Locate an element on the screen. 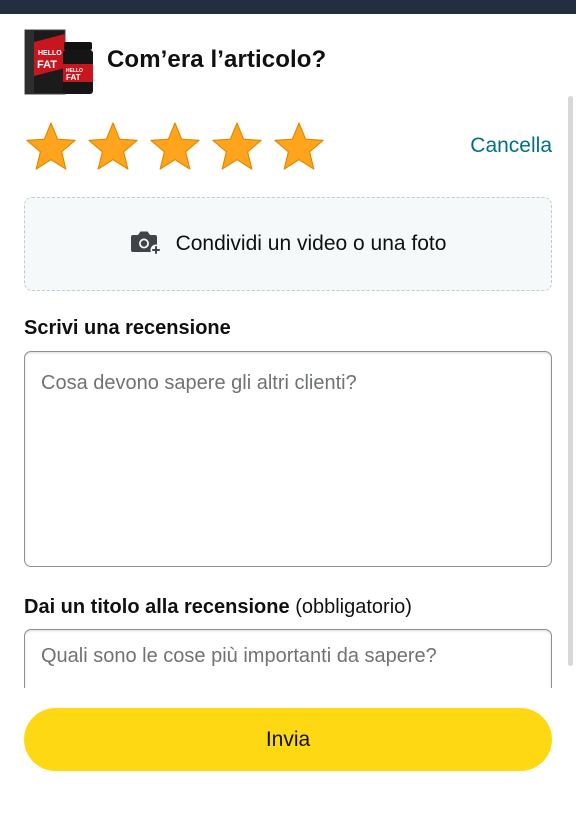  upload-media-button: Condividi un video o una foto is located at coordinates (288, 244).